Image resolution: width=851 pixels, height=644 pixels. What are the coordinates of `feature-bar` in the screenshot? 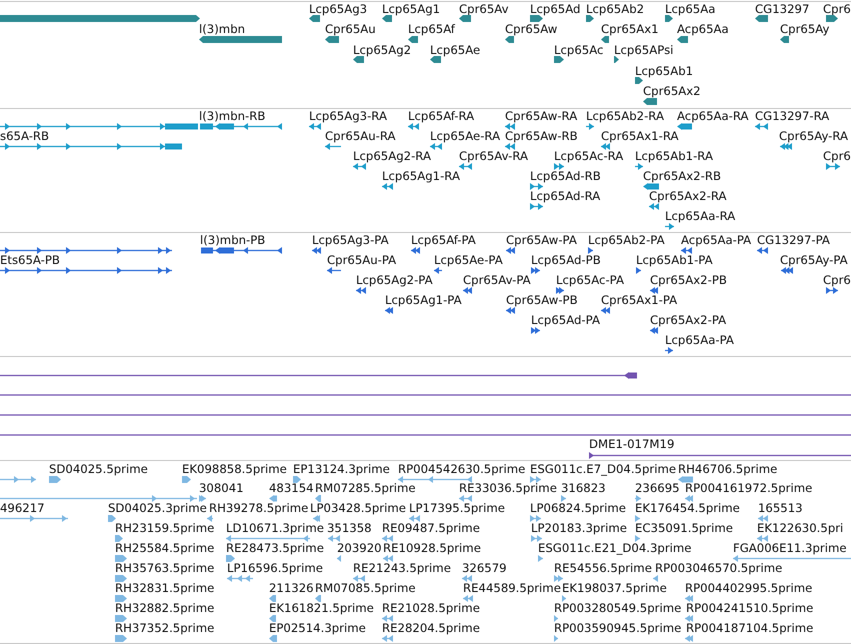 It's located at (100, 18).